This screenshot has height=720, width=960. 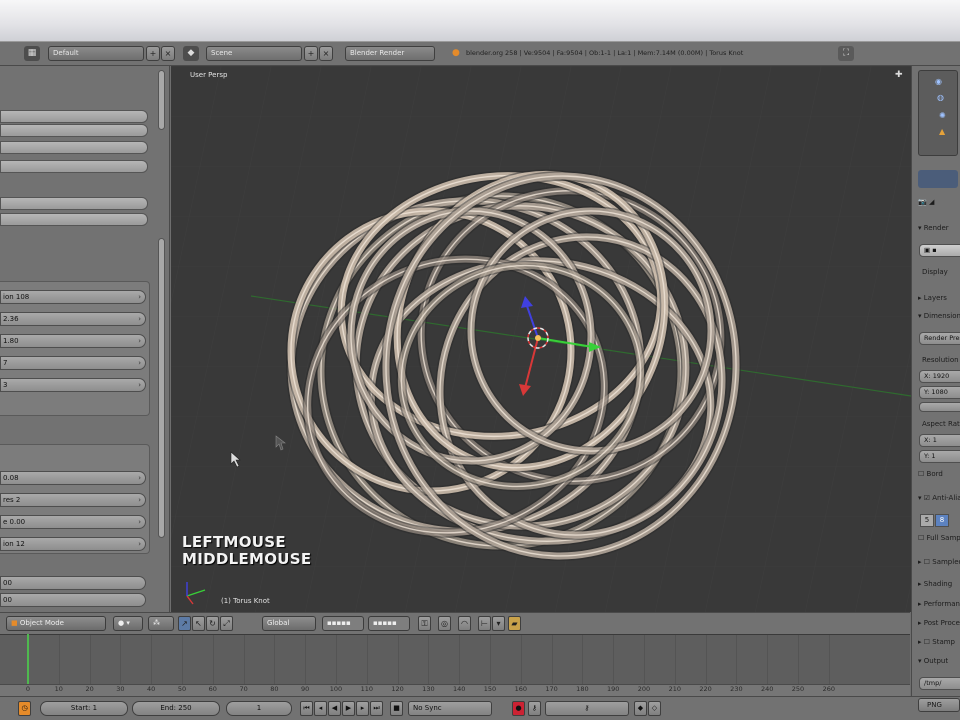 I want to click on resolution-x-field: X: 1920, so click(x=939, y=376).